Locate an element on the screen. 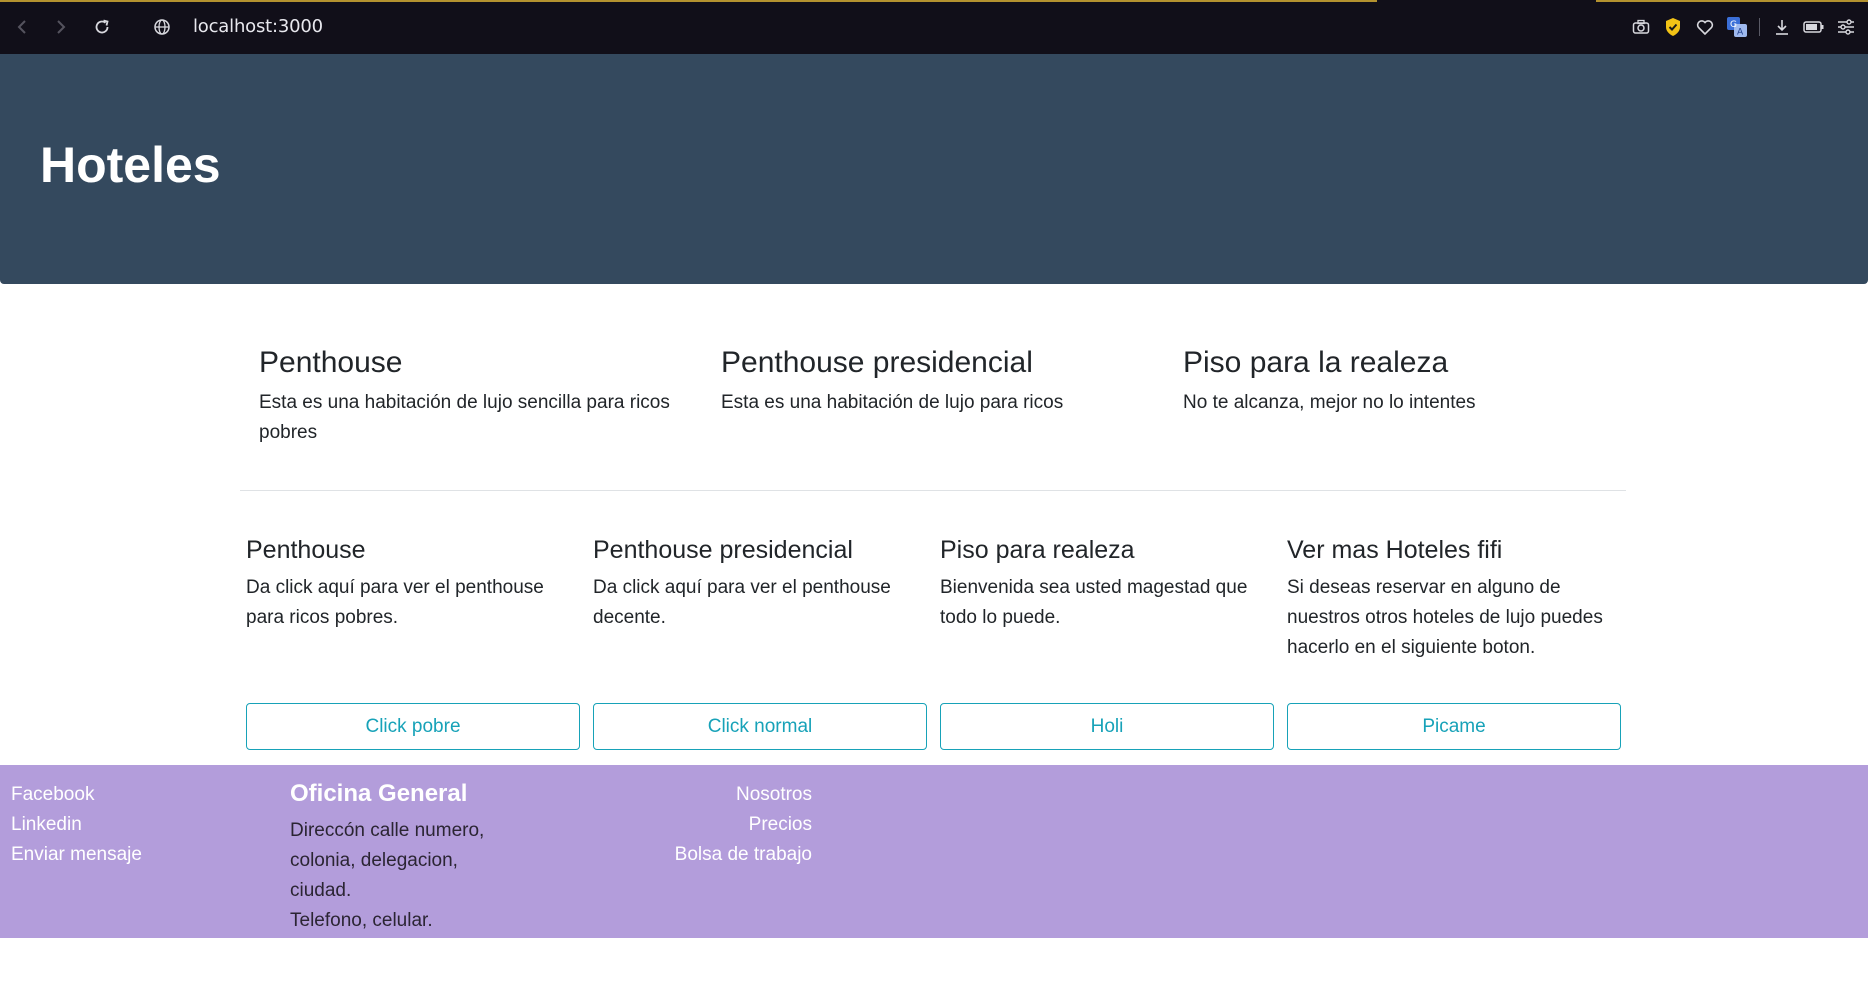  office-title: Oficina General is located at coordinates (379, 793).